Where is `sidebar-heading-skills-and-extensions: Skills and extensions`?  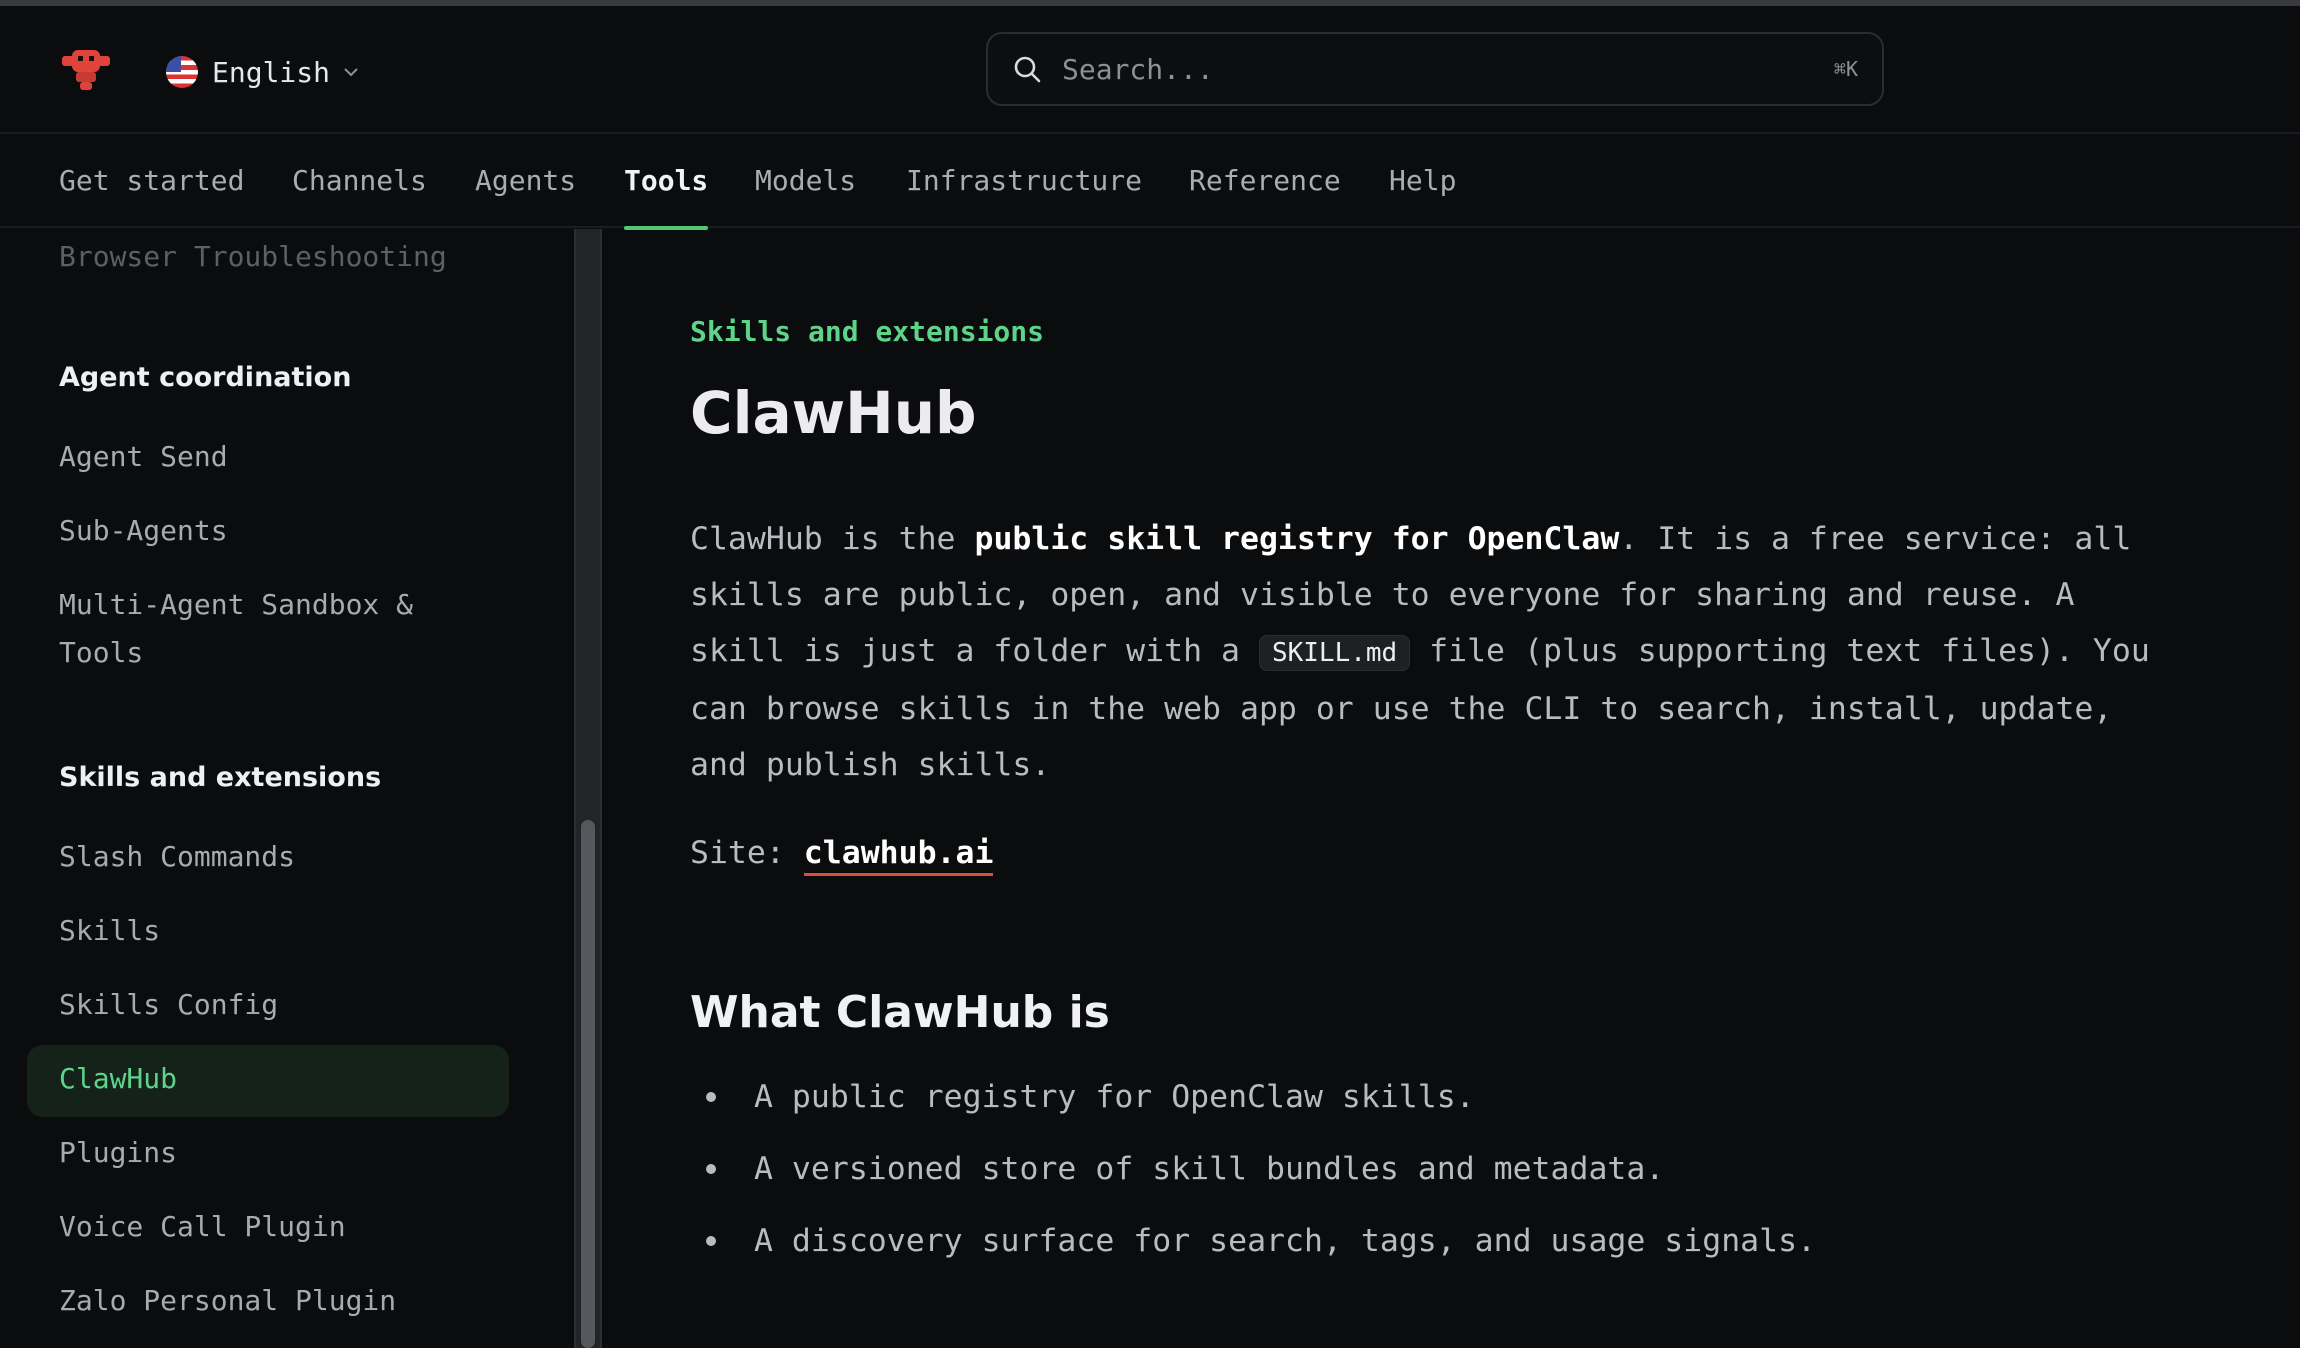
sidebar-heading-skills-and-extensions: Skills and extensions is located at coordinates (220, 777).